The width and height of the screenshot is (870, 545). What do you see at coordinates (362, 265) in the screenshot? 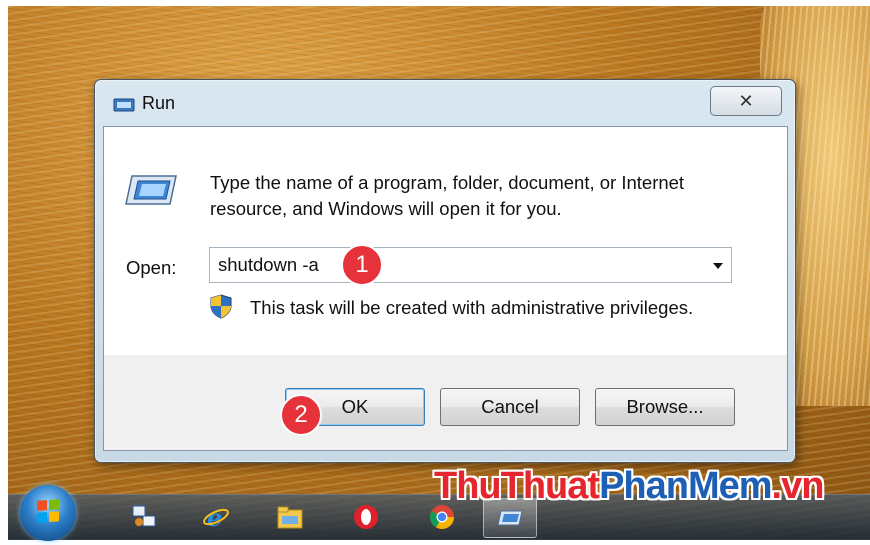
I see `step-marker-1: 1` at bounding box center [362, 265].